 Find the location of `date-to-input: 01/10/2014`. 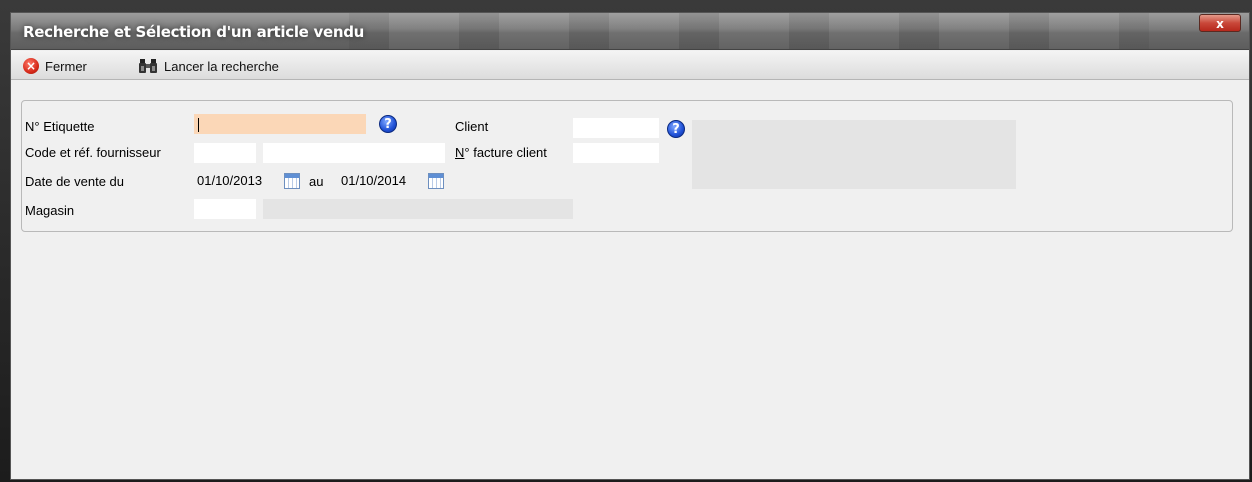

date-to-input: 01/10/2014 is located at coordinates (381, 181).